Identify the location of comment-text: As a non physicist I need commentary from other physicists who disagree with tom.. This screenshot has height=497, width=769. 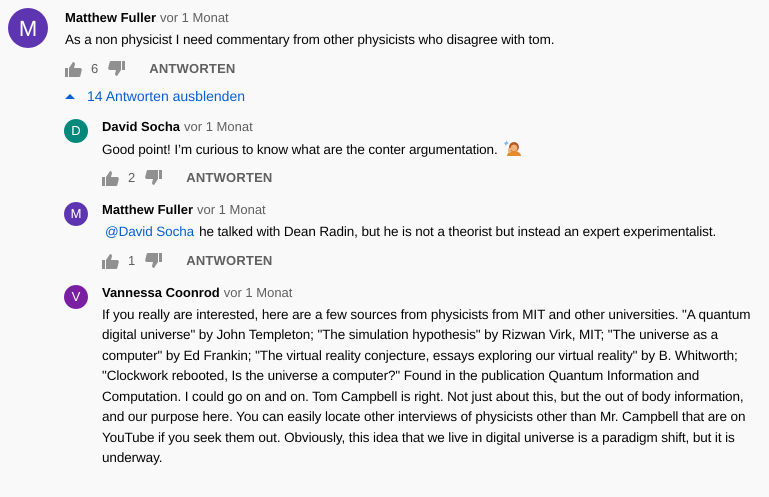
(310, 40).